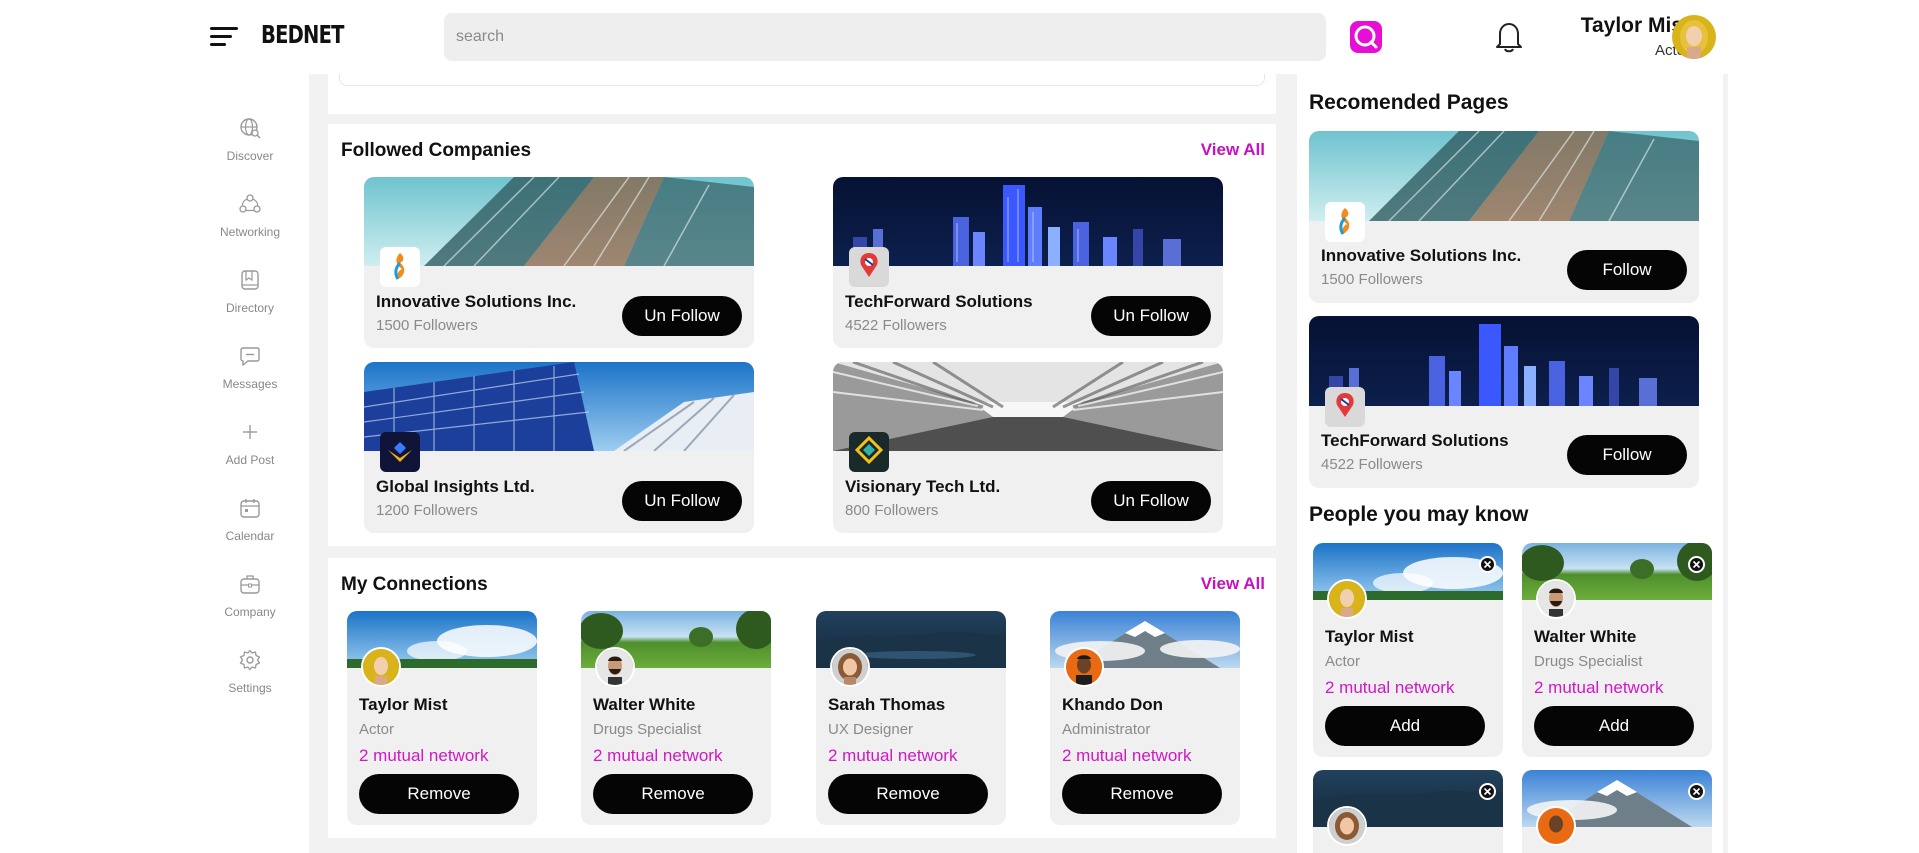 Image resolution: width=1919 pixels, height=853 pixels. Describe the element at coordinates (250, 608) in the screenshot. I see `sidebar-item-company: Company` at that location.